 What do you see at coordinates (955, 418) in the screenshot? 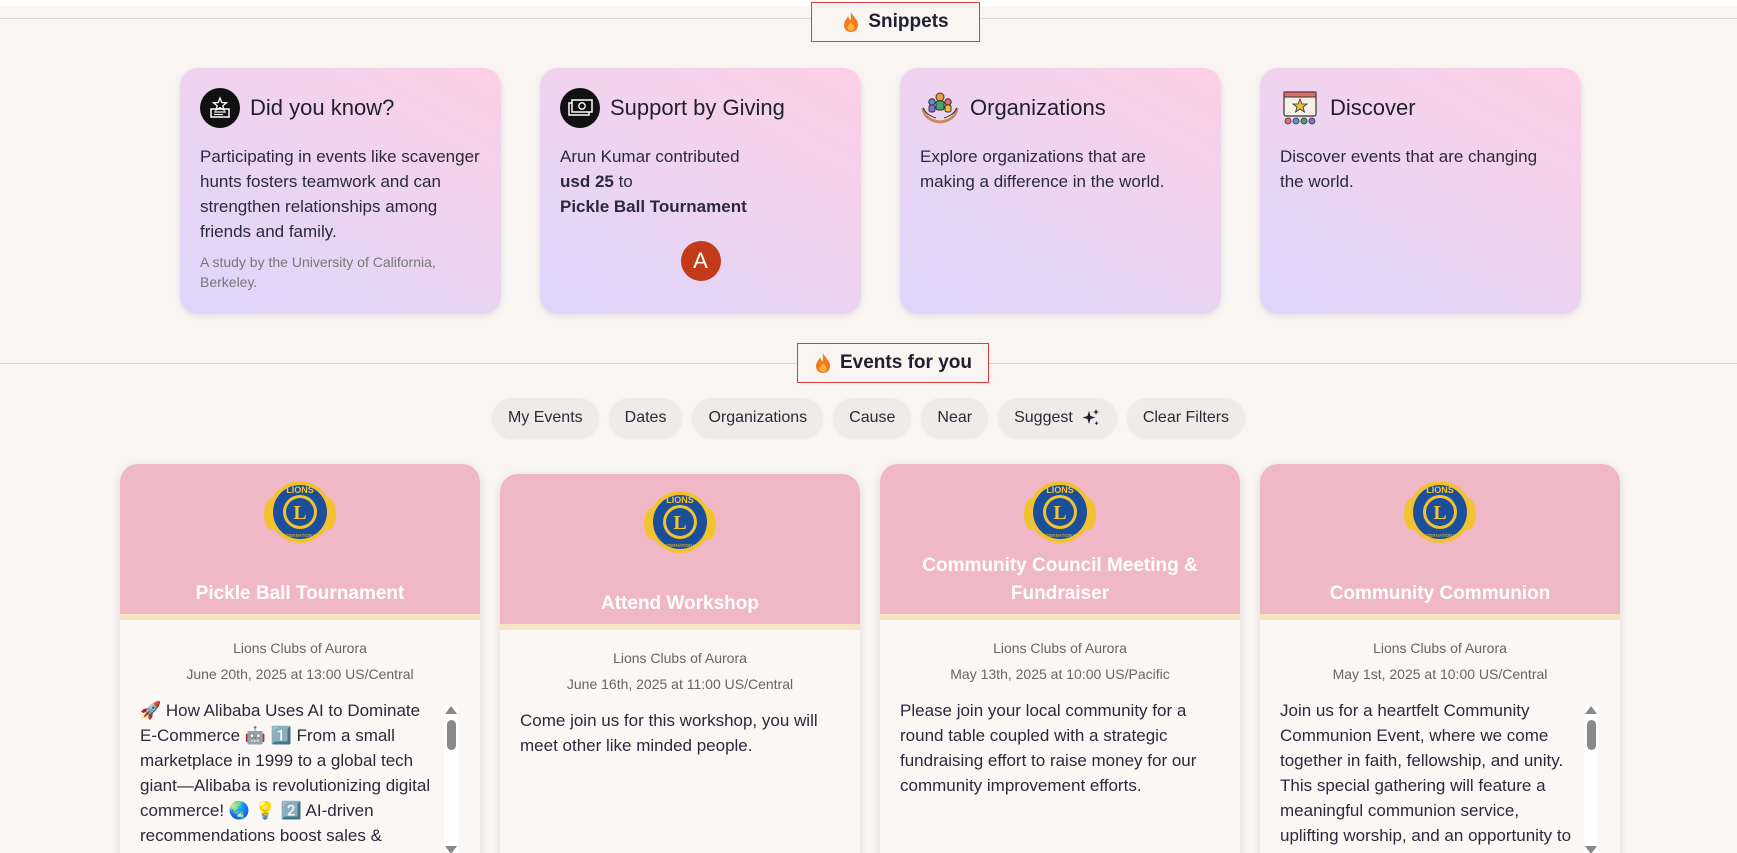
I see `filter-near: Near` at bounding box center [955, 418].